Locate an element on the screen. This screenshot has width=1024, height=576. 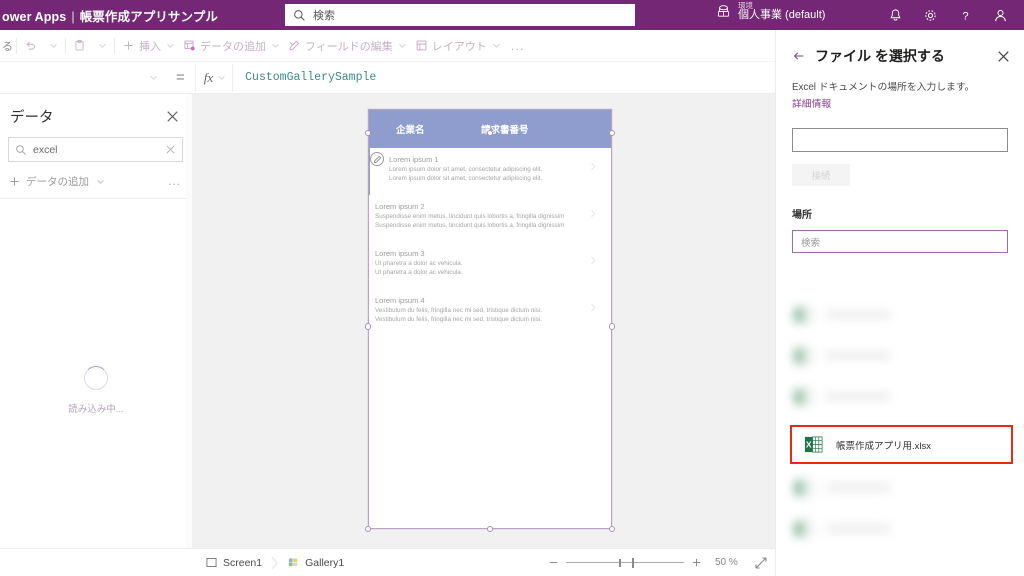
undo-dropdown is located at coordinates (53, 46).